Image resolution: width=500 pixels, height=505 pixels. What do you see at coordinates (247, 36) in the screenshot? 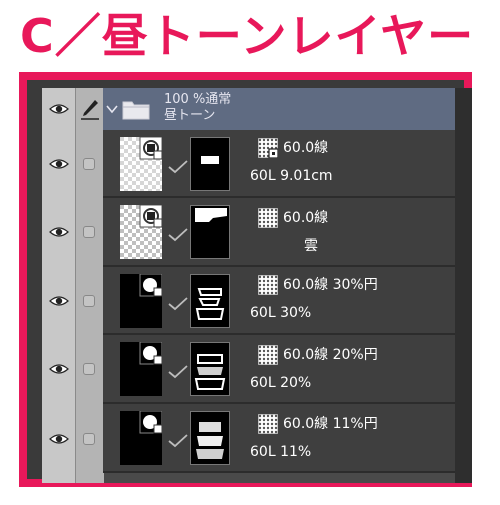
I see `page-title: C／昼トーンレイヤー` at bounding box center [247, 36].